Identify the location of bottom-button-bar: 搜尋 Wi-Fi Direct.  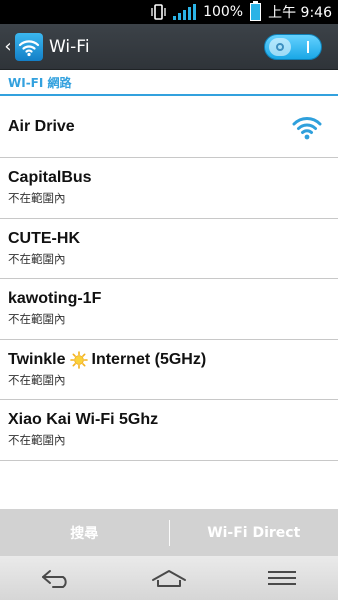
(169, 532).